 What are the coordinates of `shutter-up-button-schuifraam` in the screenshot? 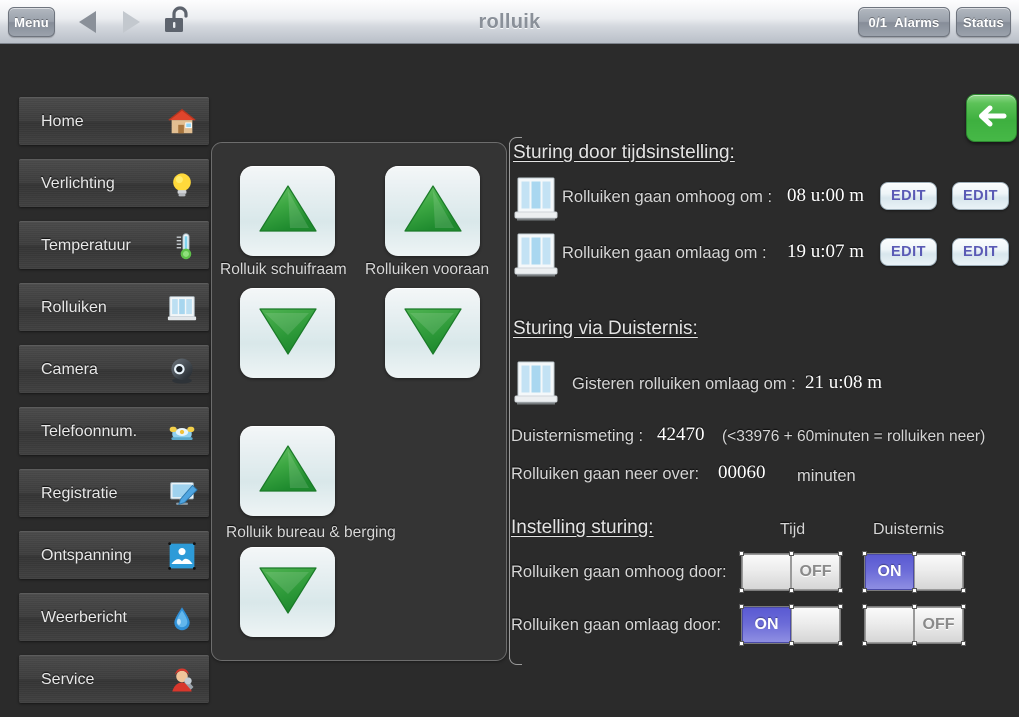 It's located at (287, 211).